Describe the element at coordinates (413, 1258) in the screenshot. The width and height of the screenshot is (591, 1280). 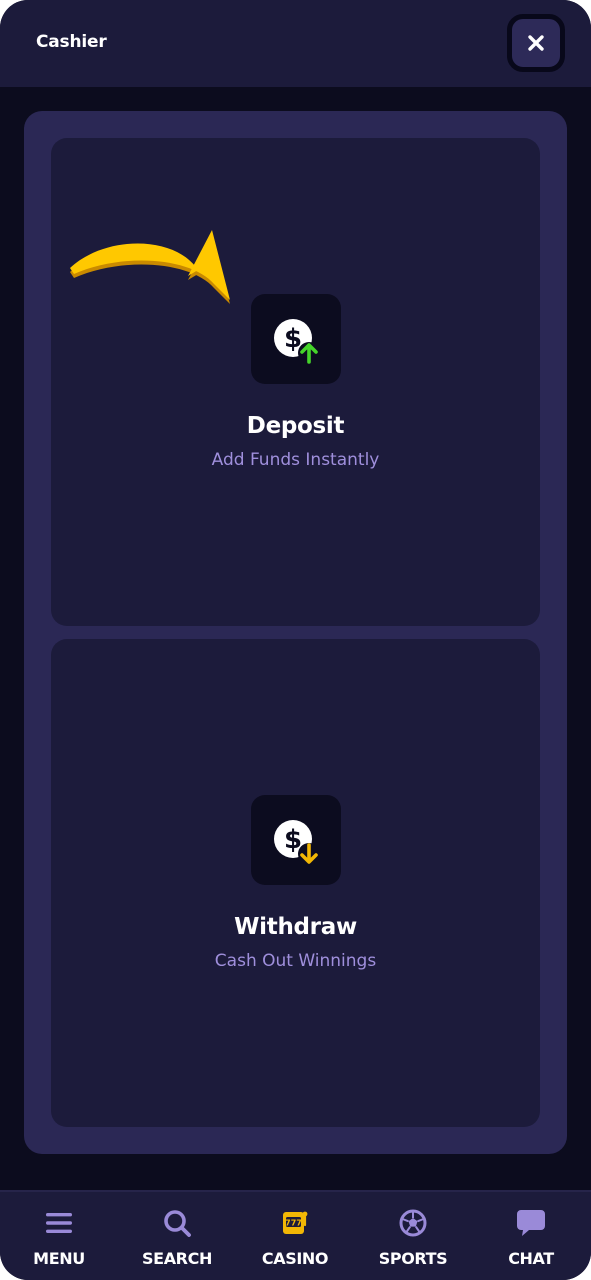
I see `nav-sports-label: SPORTS` at that location.